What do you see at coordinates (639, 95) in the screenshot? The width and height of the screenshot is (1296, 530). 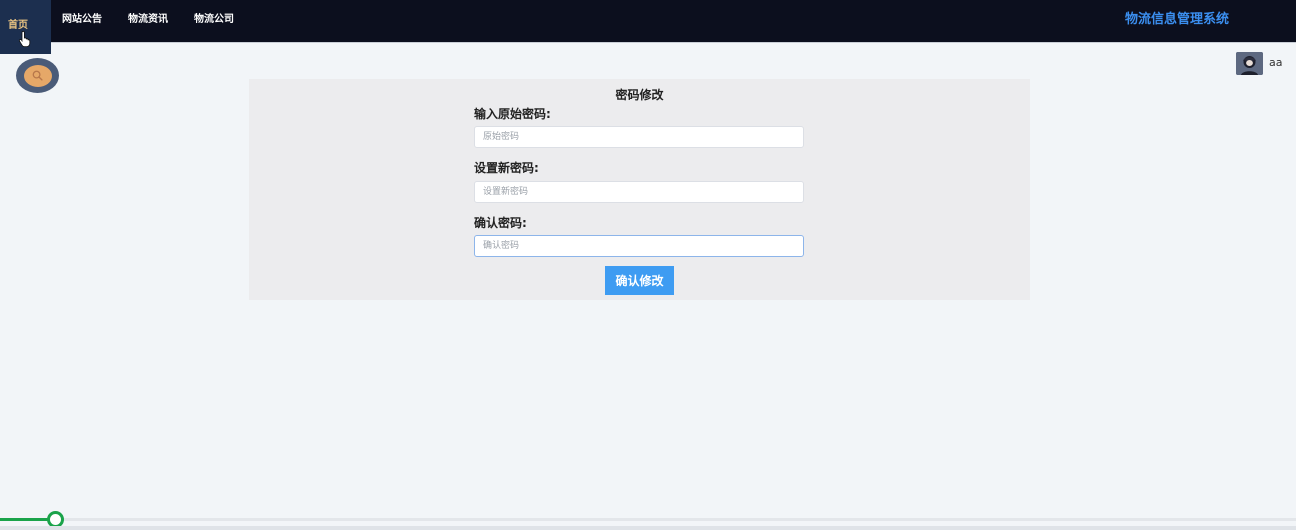 I see `page-title: 密码修改` at bounding box center [639, 95].